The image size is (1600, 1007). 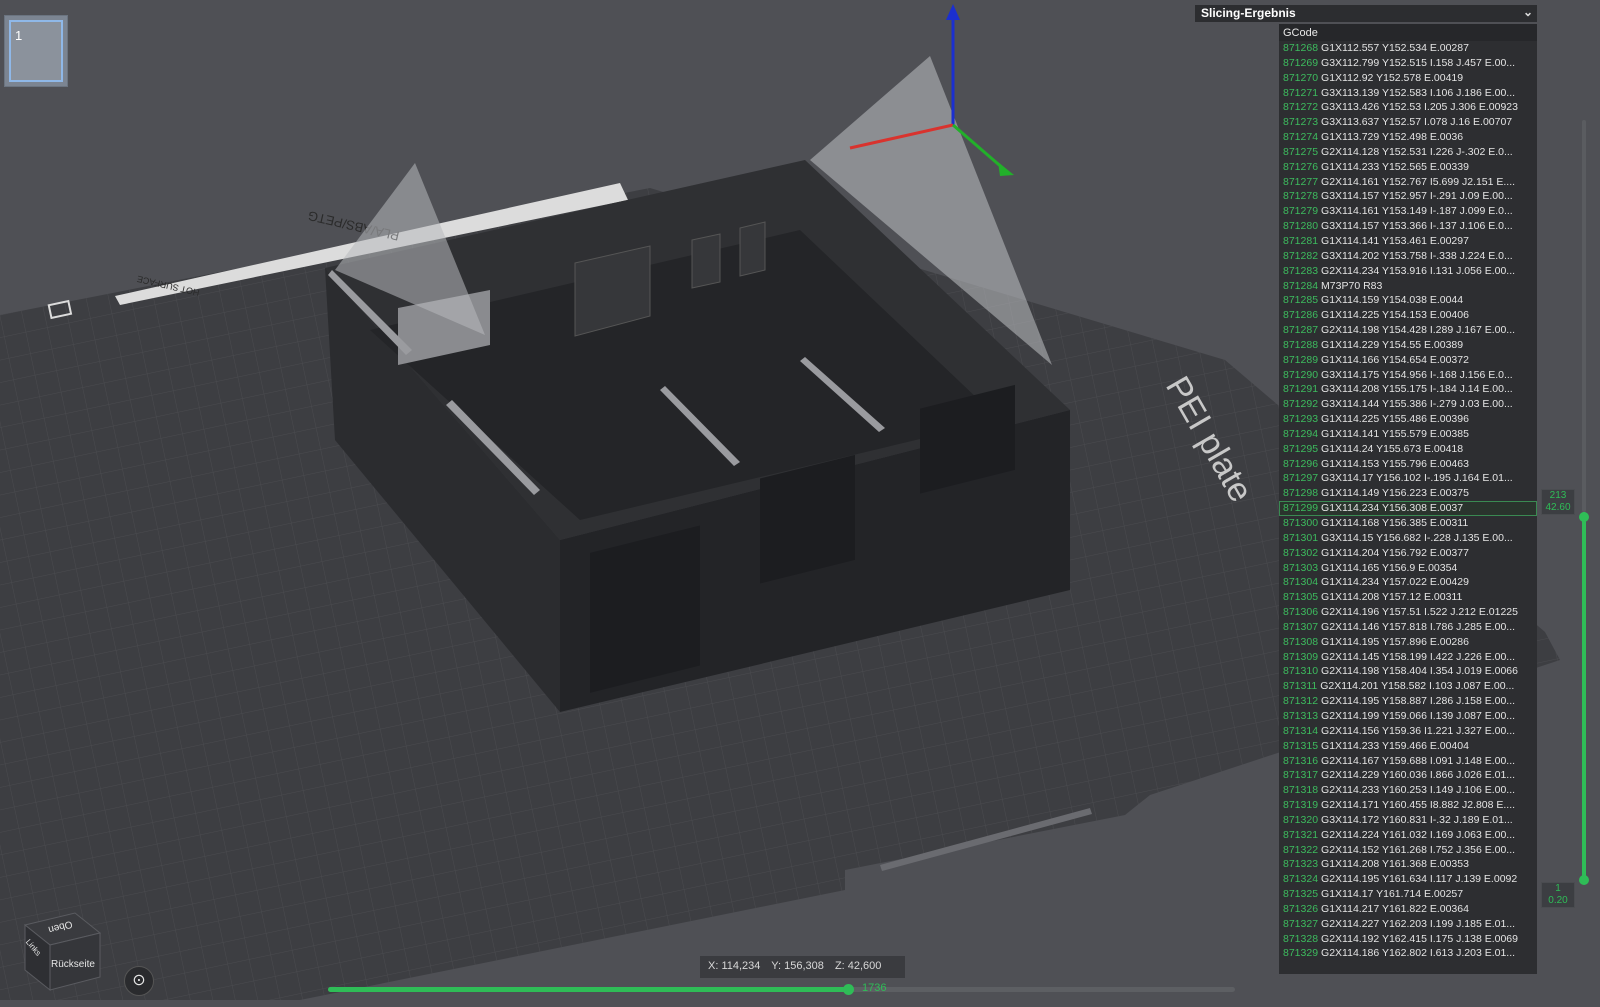 What do you see at coordinates (1528, 12) in the screenshot?
I see `collapse-chevron-icon: ⌄` at bounding box center [1528, 12].